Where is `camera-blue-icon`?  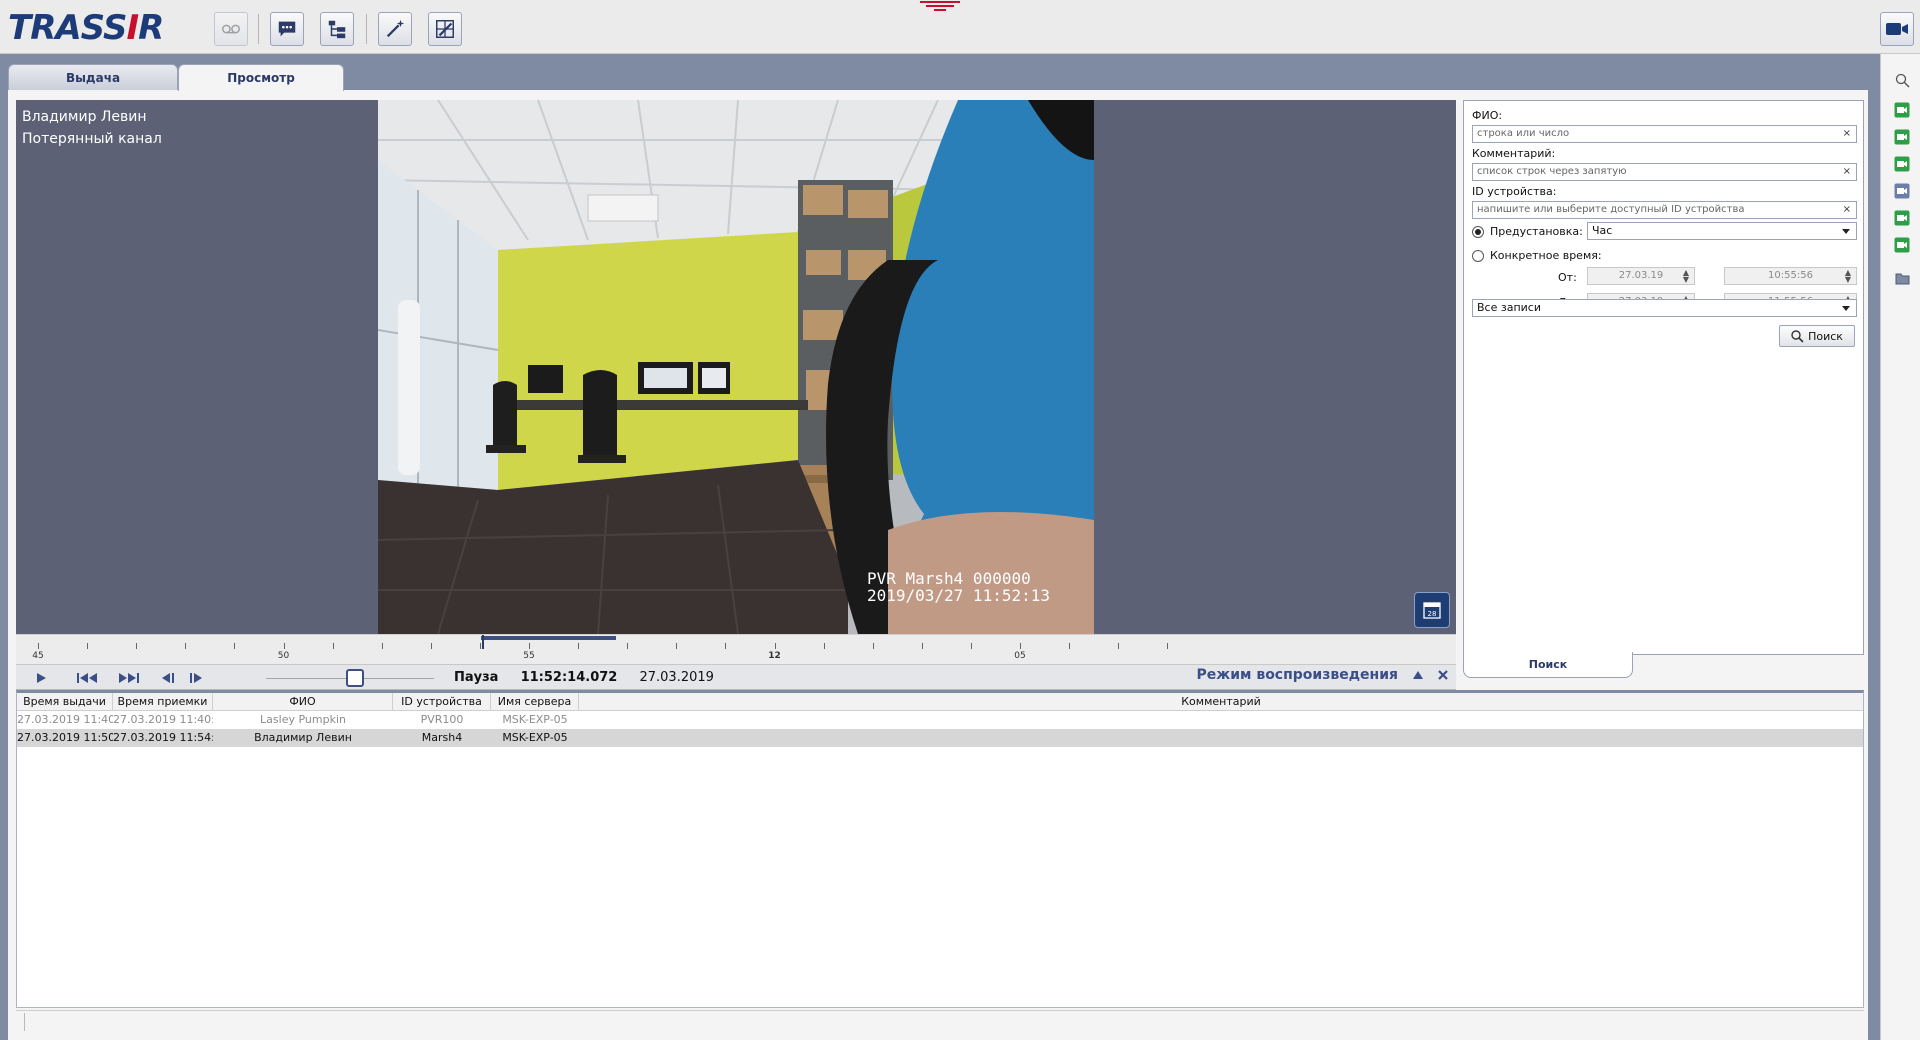
camera-blue-icon is located at coordinates (1902, 191).